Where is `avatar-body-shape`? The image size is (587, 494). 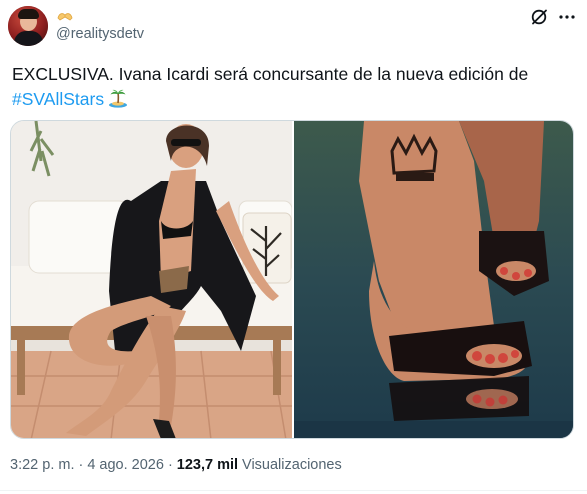
avatar-body-shape is located at coordinates (28, 38).